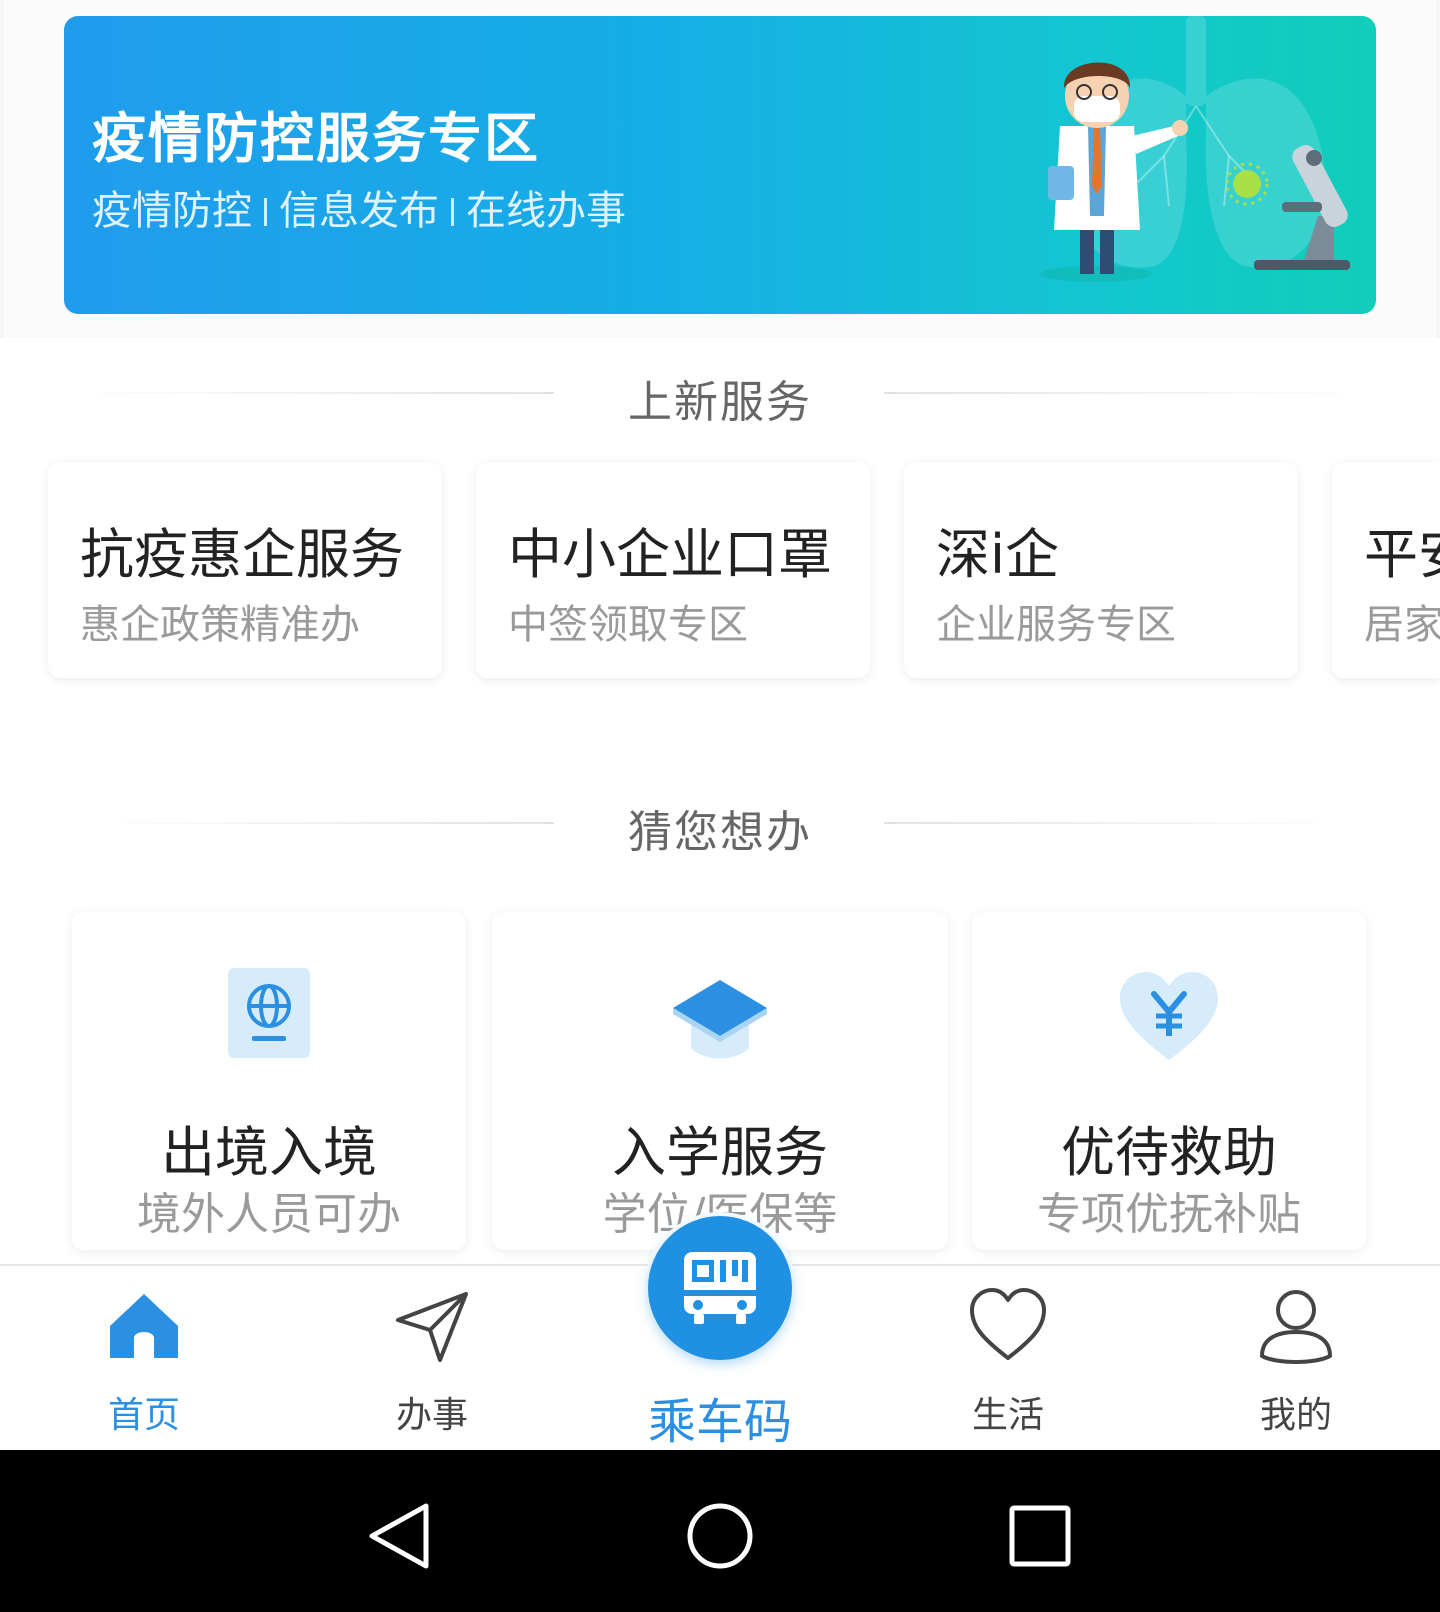 This screenshot has height=1612, width=1440. Describe the element at coordinates (1169, 1081) in the screenshot. I see `guess-card-relief: 优待救助 专项优抚补贴` at that location.